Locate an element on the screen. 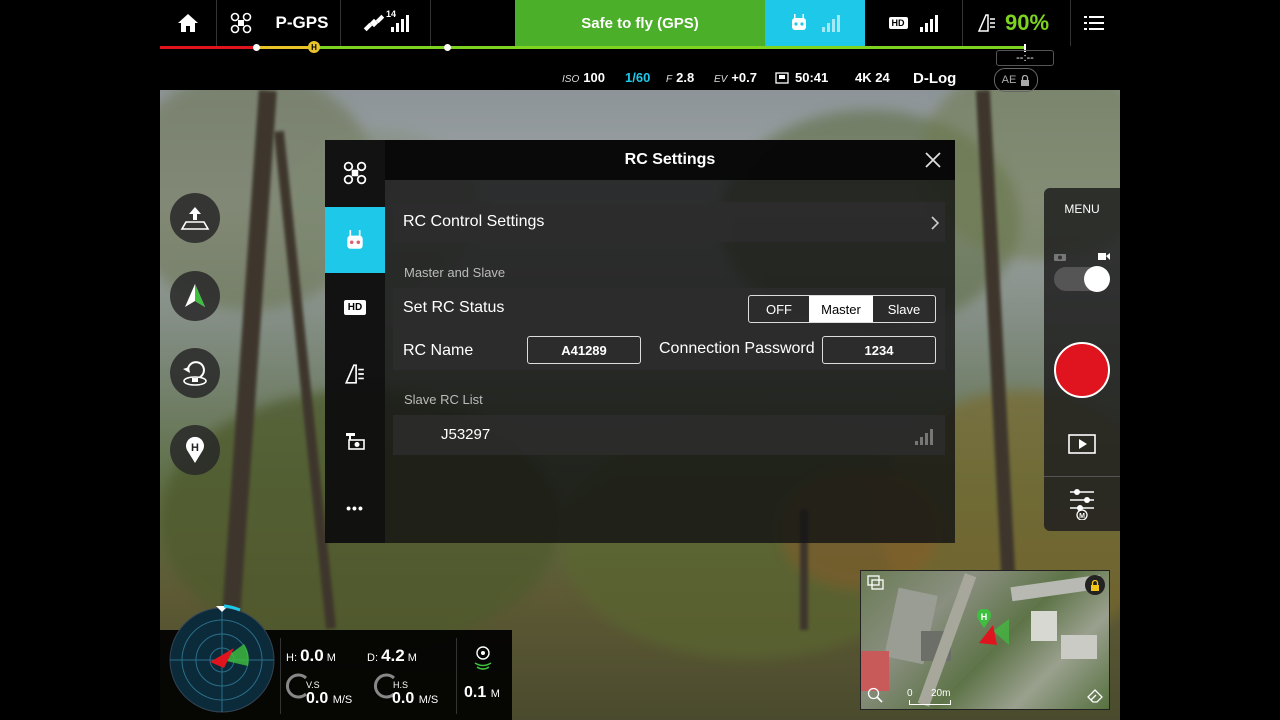  tab-battery-settings is located at coordinates (355, 374).